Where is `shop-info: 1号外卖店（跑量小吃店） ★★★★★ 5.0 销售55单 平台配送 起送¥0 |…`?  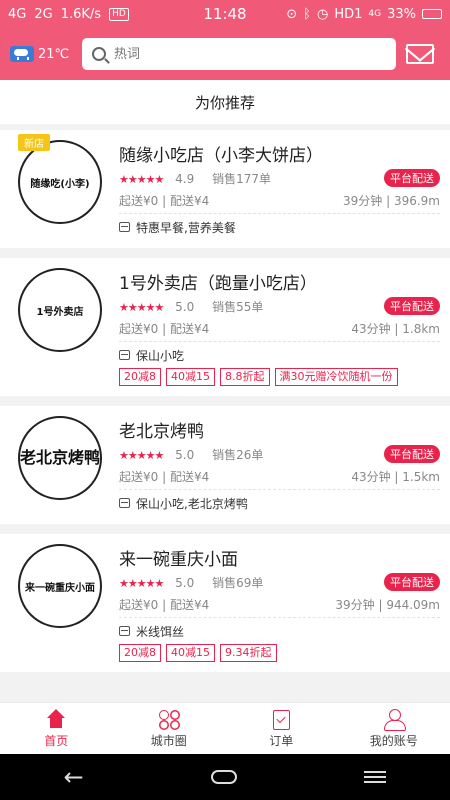 shop-info: 1号外卖店（跑量小吃店） ★★★★★ 5.0 销售55单 平台配送 起送¥0 |… is located at coordinates (279, 327).